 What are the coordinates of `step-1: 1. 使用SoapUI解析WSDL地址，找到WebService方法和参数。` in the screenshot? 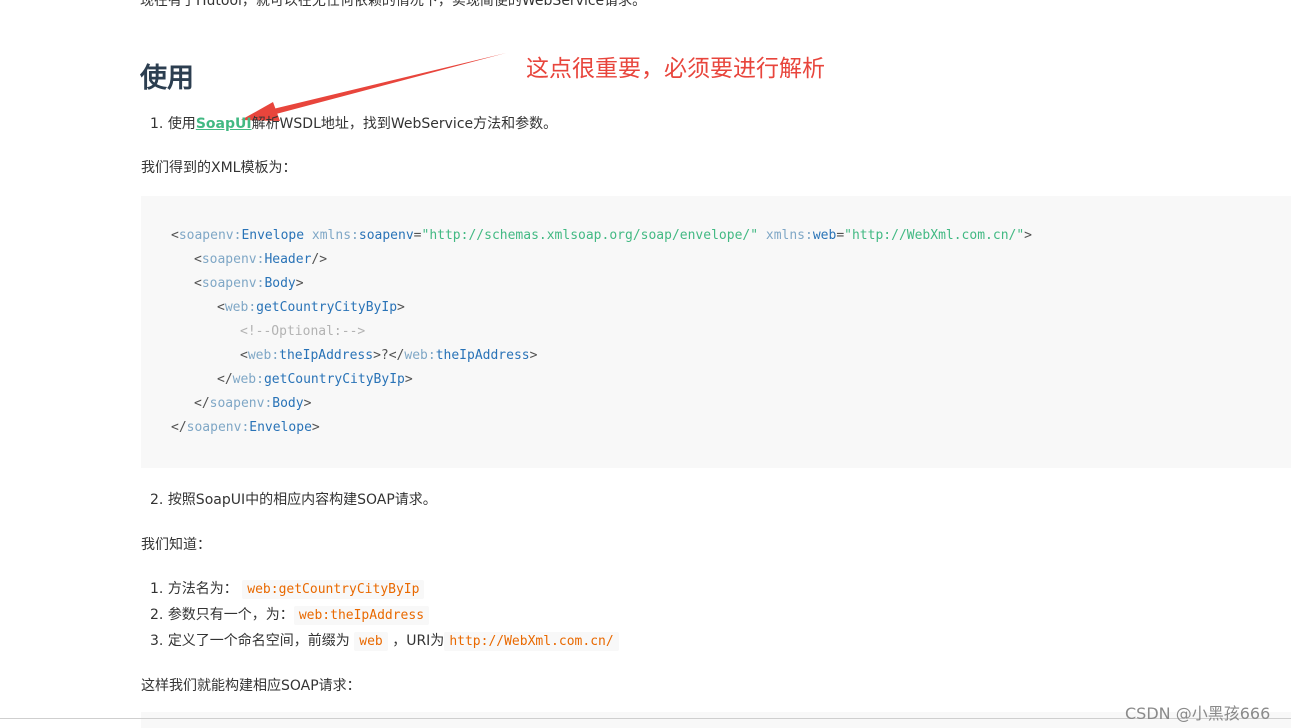 It's located at (353, 123).